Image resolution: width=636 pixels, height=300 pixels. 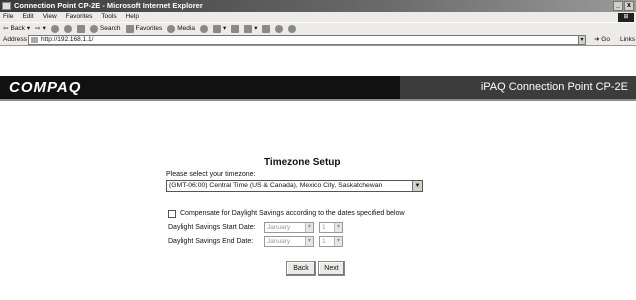 I want to click on timezone-label: Please select your timezone:, so click(x=211, y=174).